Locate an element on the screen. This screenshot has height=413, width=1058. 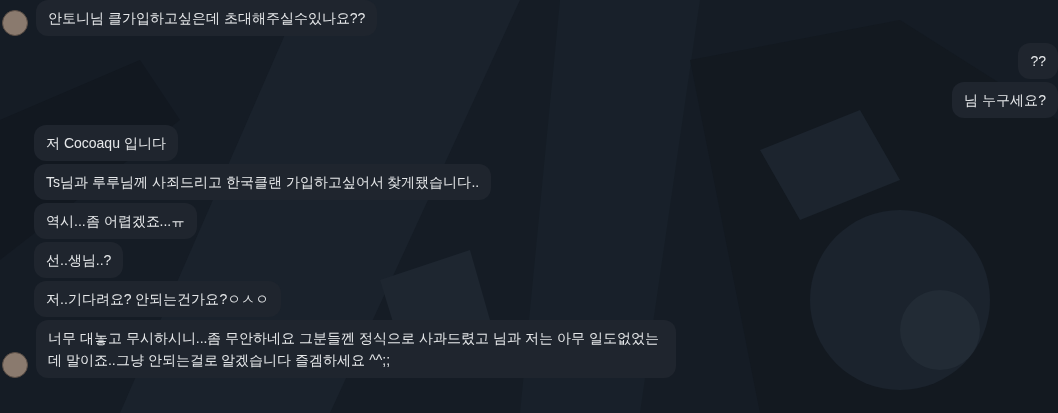
message-bubble: ?? is located at coordinates (1038, 61).